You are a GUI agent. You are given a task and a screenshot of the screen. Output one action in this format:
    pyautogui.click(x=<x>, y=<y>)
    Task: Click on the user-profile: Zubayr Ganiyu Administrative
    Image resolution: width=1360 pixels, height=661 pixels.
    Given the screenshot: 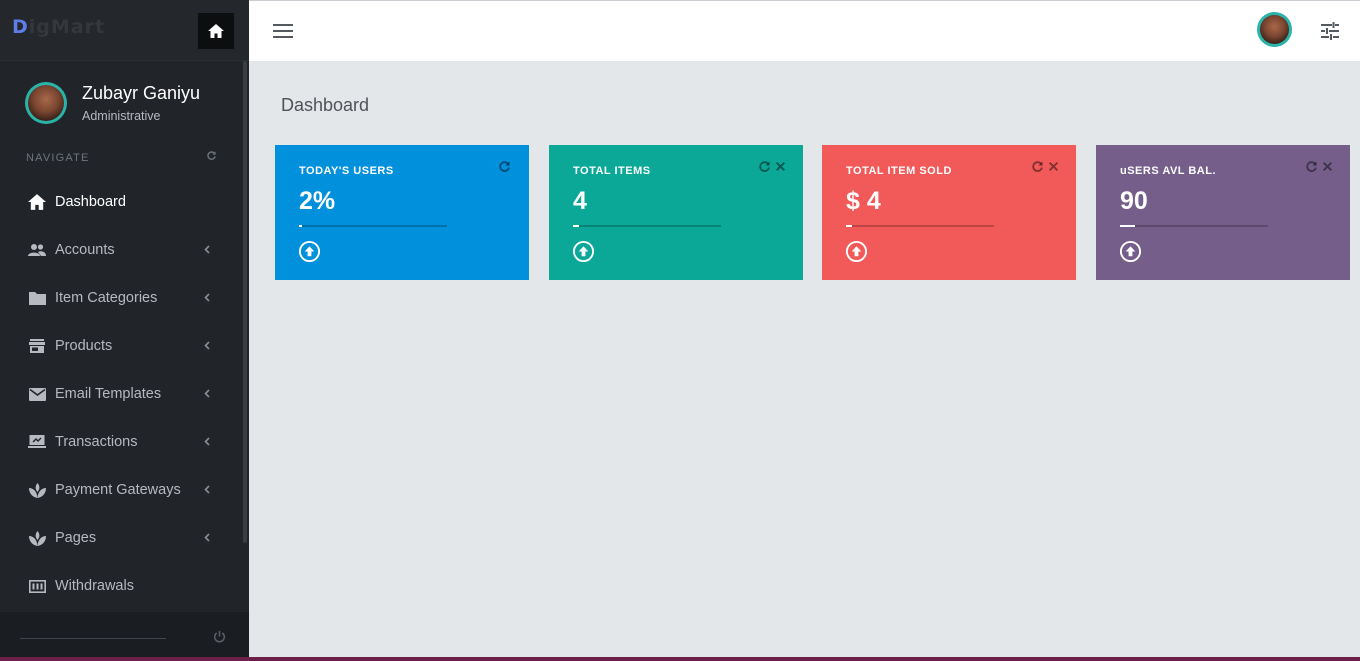 What is the action you would take?
    pyautogui.click(x=124, y=101)
    